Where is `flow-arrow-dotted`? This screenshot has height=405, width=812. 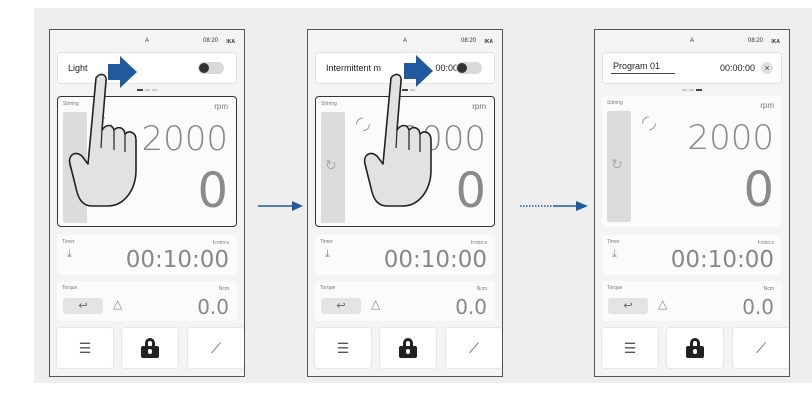
flow-arrow-dotted is located at coordinates (554, 206).